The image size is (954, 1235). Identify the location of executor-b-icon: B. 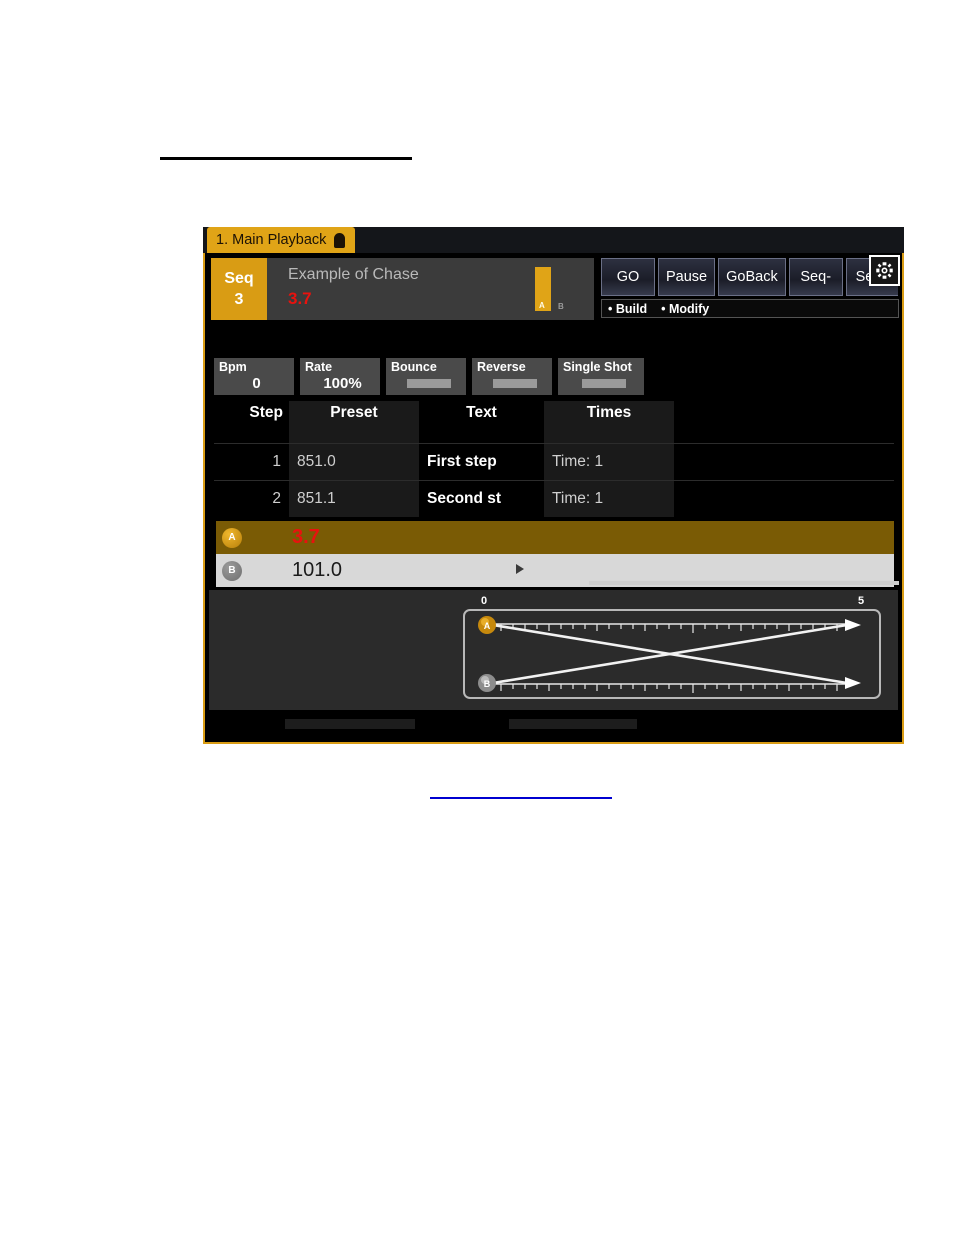
(232, 570).